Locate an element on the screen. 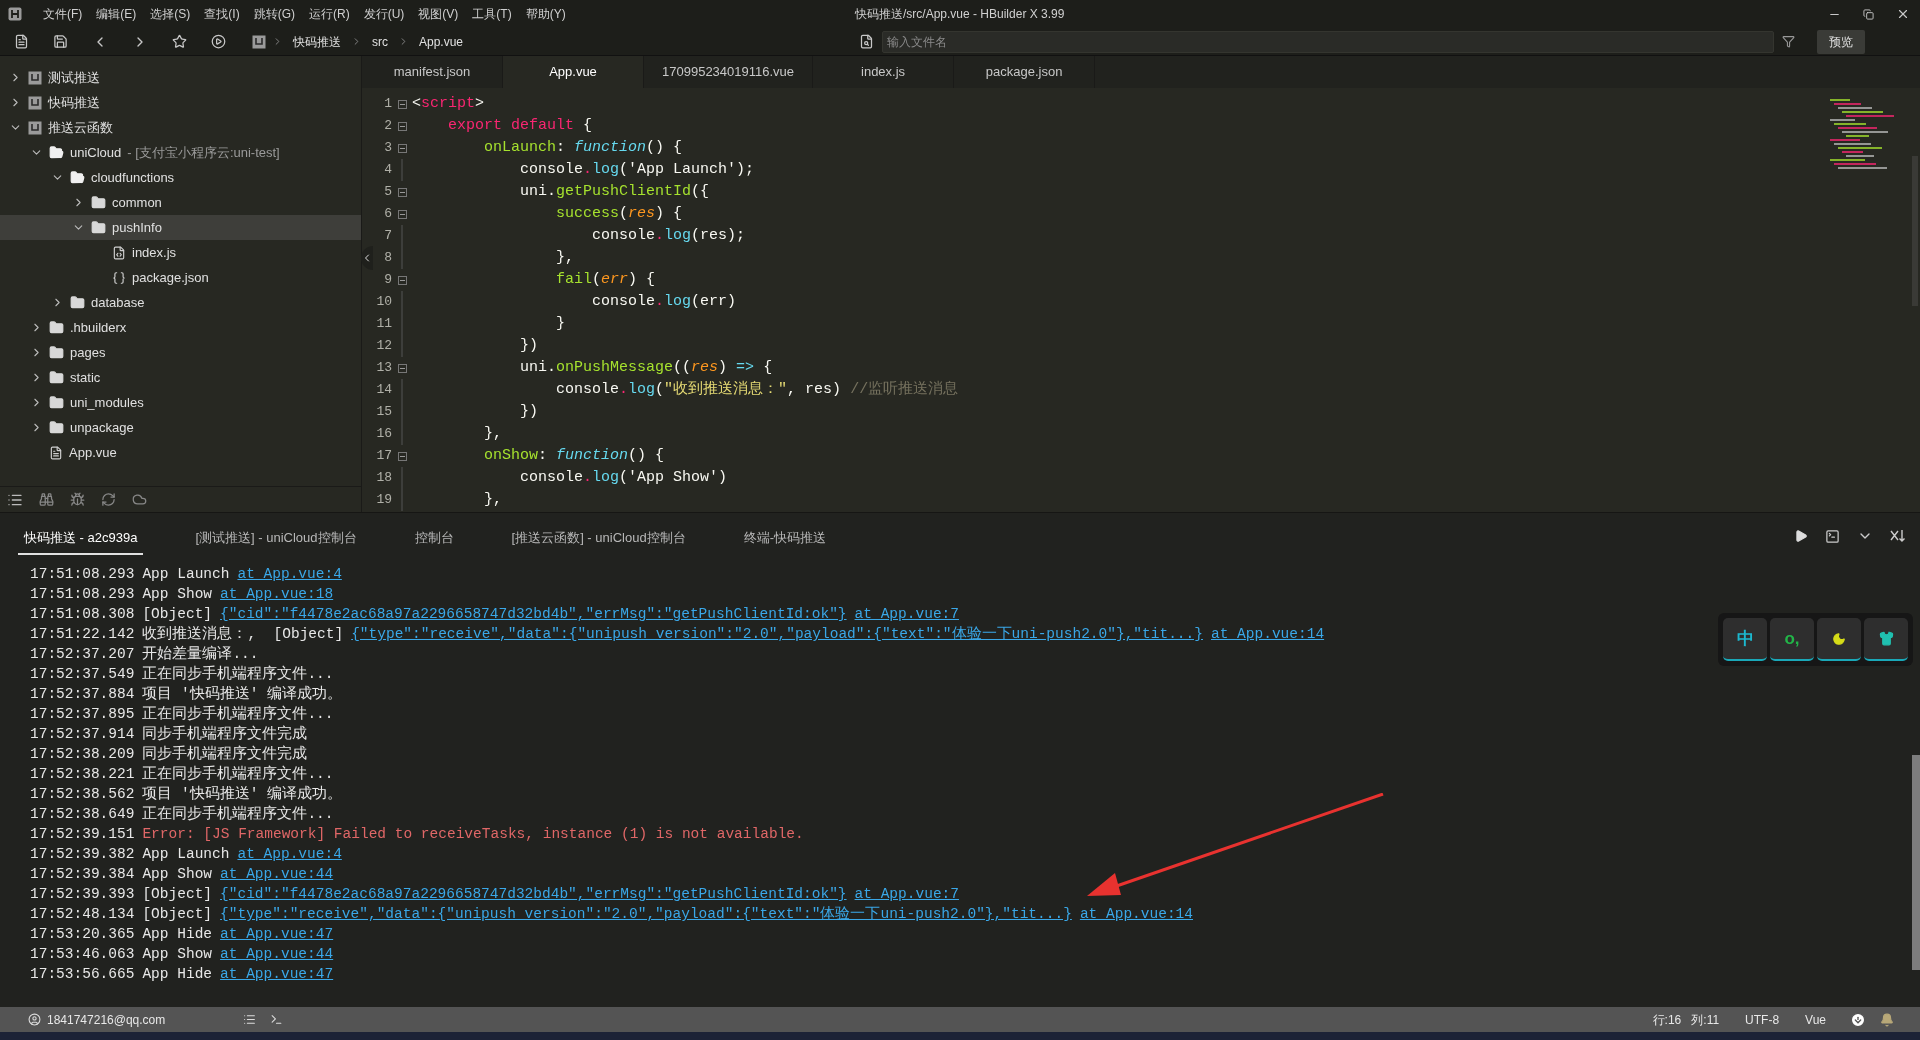 This screenshot has height=1040, width=1920. tree-item: cloudfunctions is located at coordinates (180, 177).